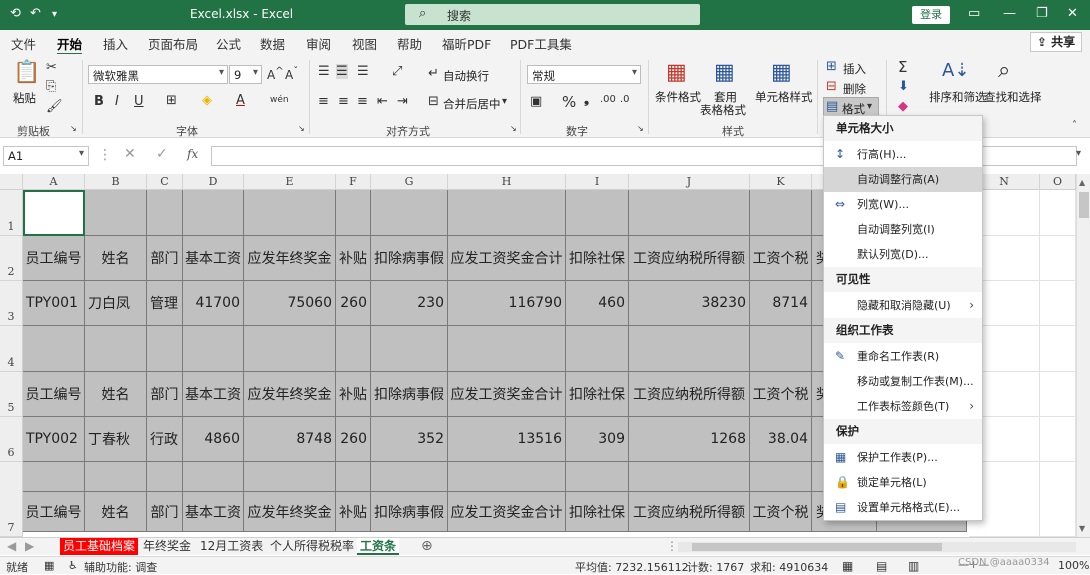 The image size is (1090, 575). What do you see at coordinates (240, 100) in the screenshot?
I see `font-color-icon: A` at bounding box center [240, 100].